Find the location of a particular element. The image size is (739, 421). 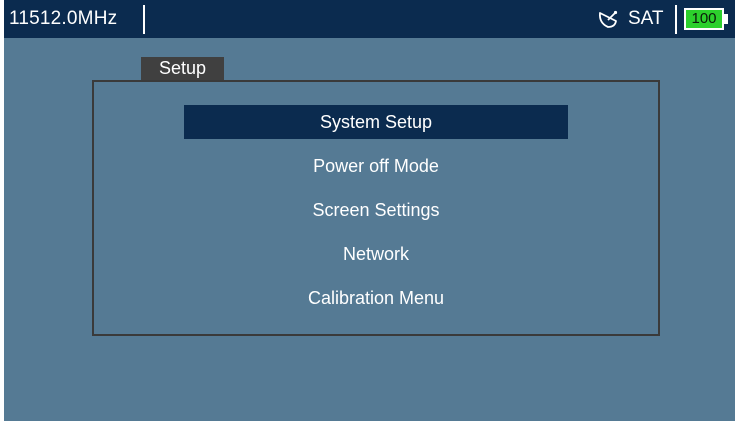

setup-tab: Setup is located at coordinates (182, 68).